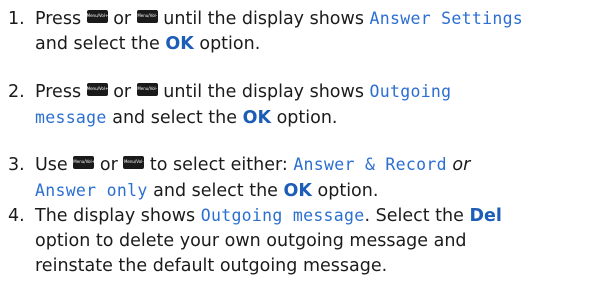 The height and width of the screenshot is (308, 598). I want to click on step-number: 4., so click(16, 216).